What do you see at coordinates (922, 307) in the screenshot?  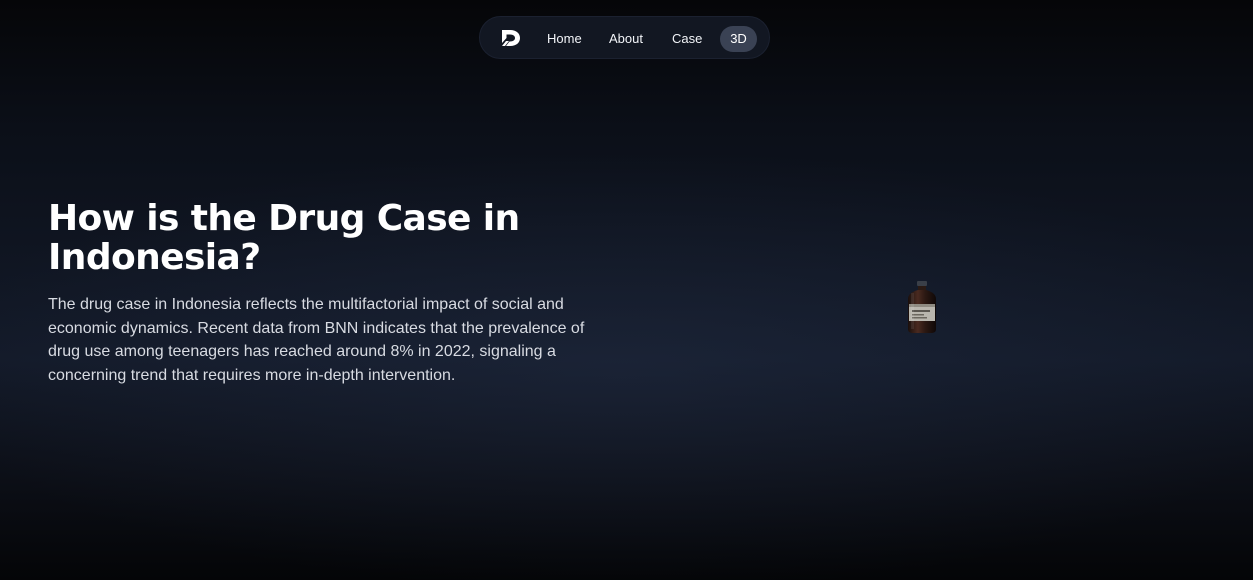 I see `medicine-bottle-icon` at bounding box center [922, 307].